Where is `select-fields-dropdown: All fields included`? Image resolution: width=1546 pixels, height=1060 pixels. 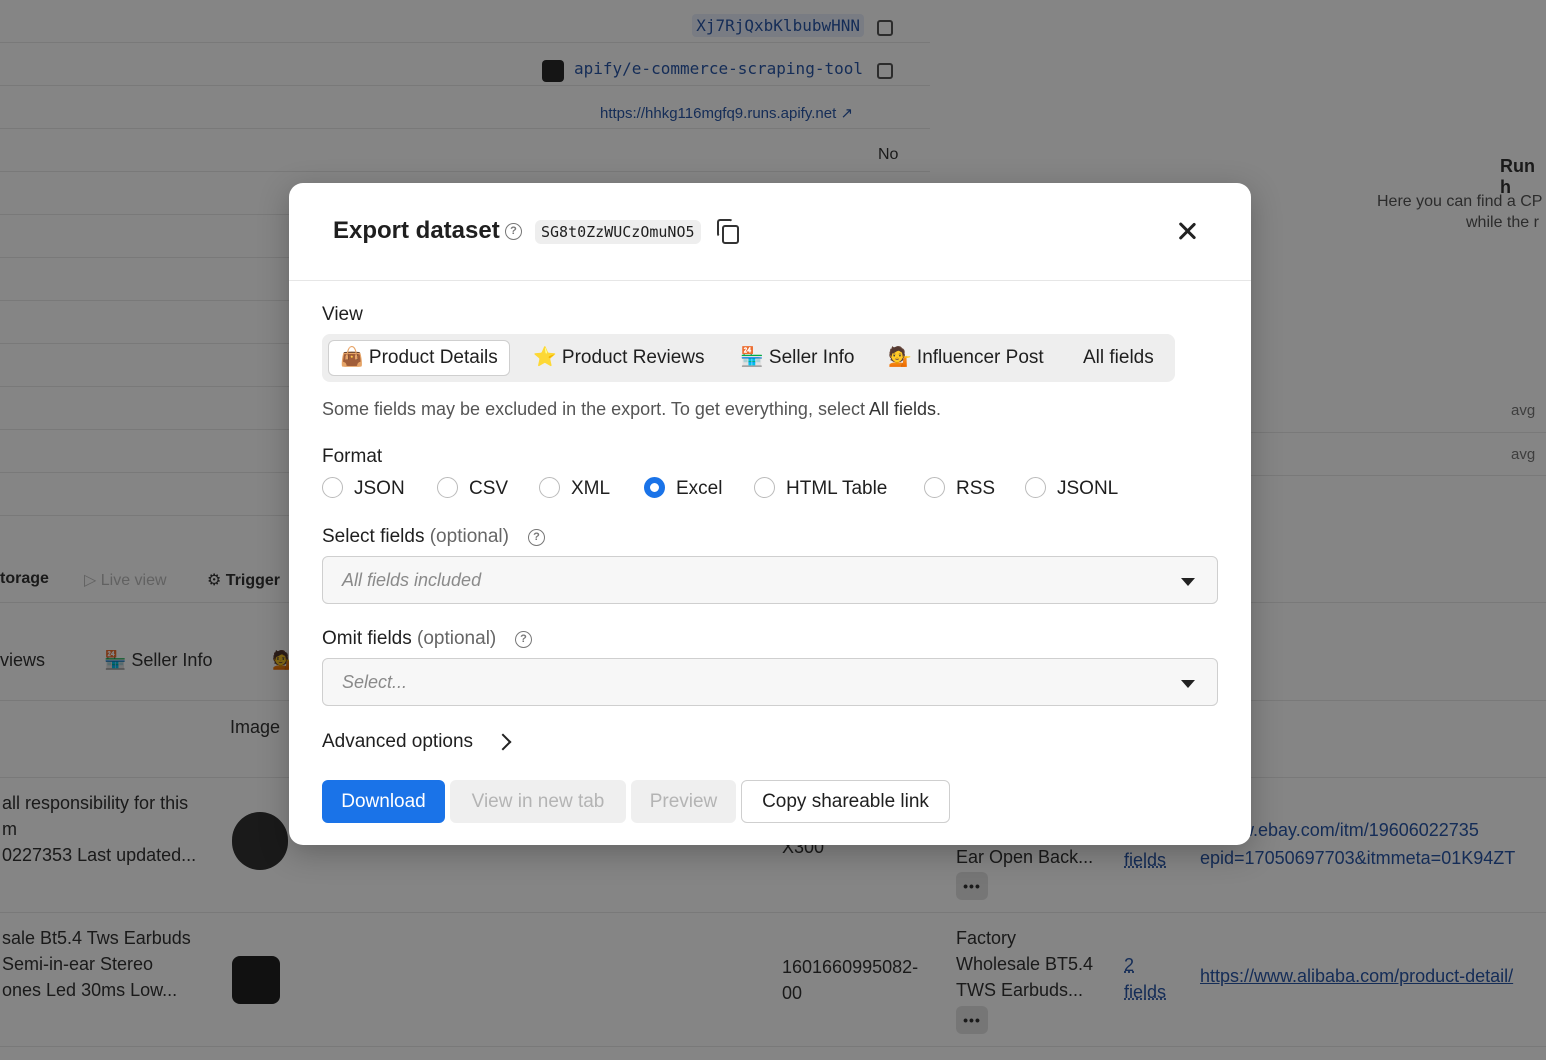
select-fields-dropdown: All fields included is located at coordinates (770, 580).